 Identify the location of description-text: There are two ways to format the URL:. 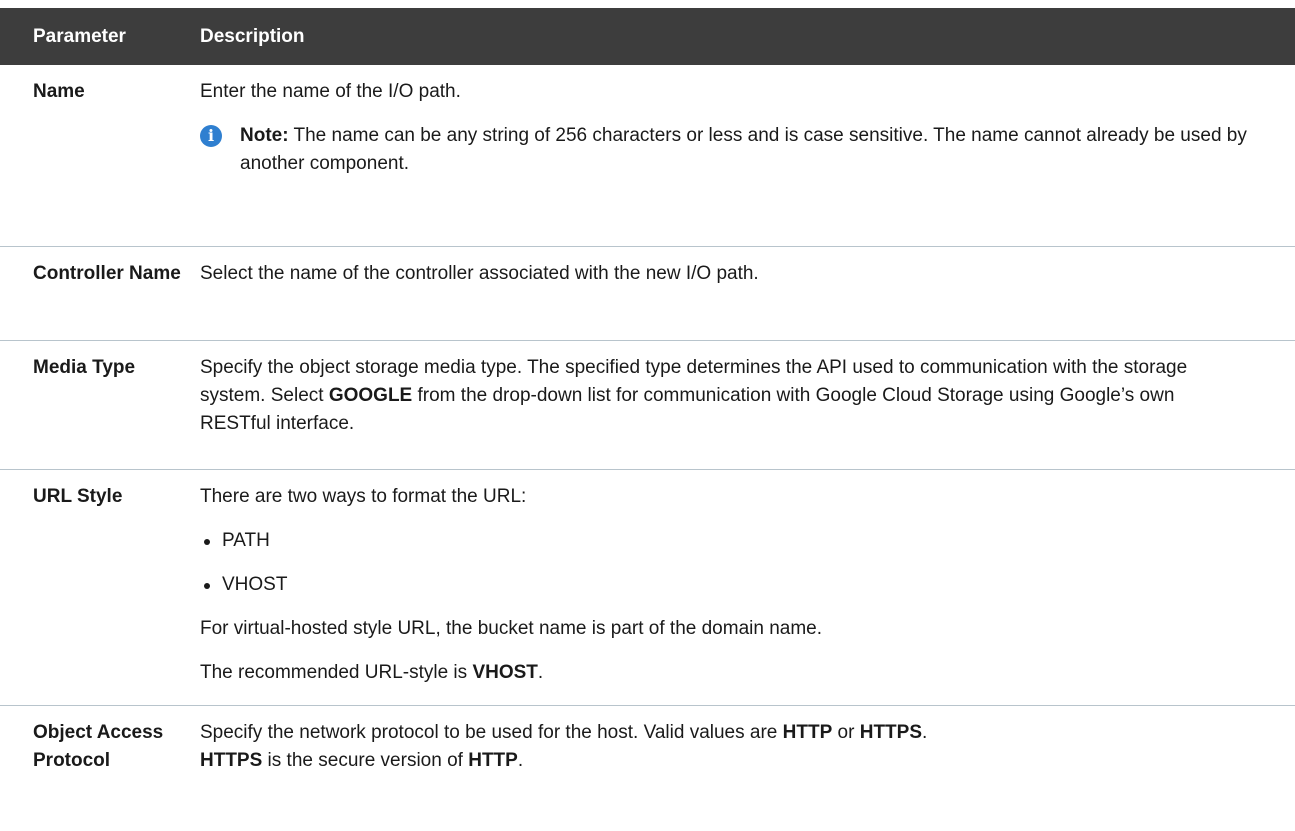
(363, 496).